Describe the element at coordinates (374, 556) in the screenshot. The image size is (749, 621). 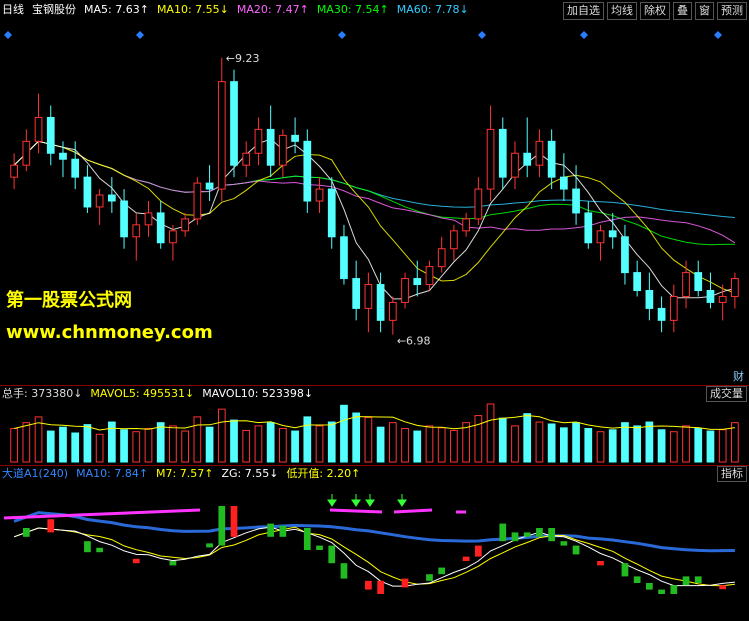
I see `indicator-zg-line` at that location.